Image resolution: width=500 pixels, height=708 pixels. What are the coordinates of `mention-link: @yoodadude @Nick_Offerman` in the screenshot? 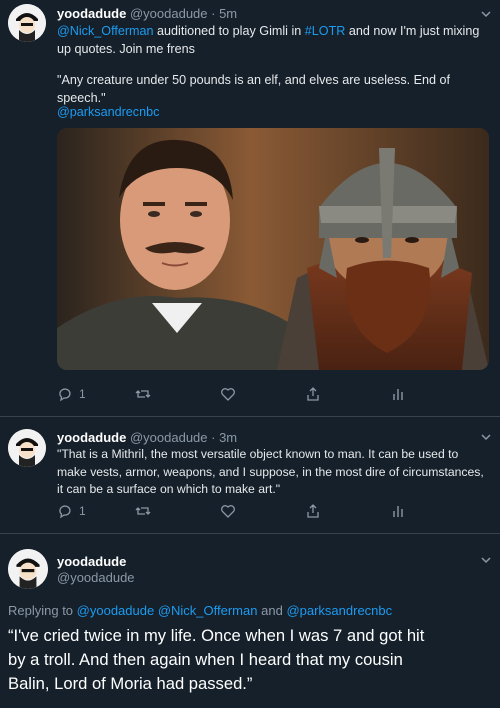 It's located at (167, 610).